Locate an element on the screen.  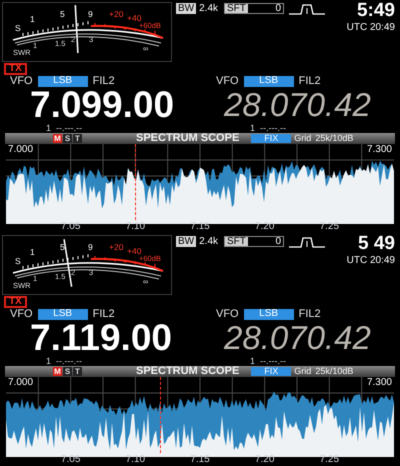
frequency-display: 7.119.00 is located at coordinates (101, 337).